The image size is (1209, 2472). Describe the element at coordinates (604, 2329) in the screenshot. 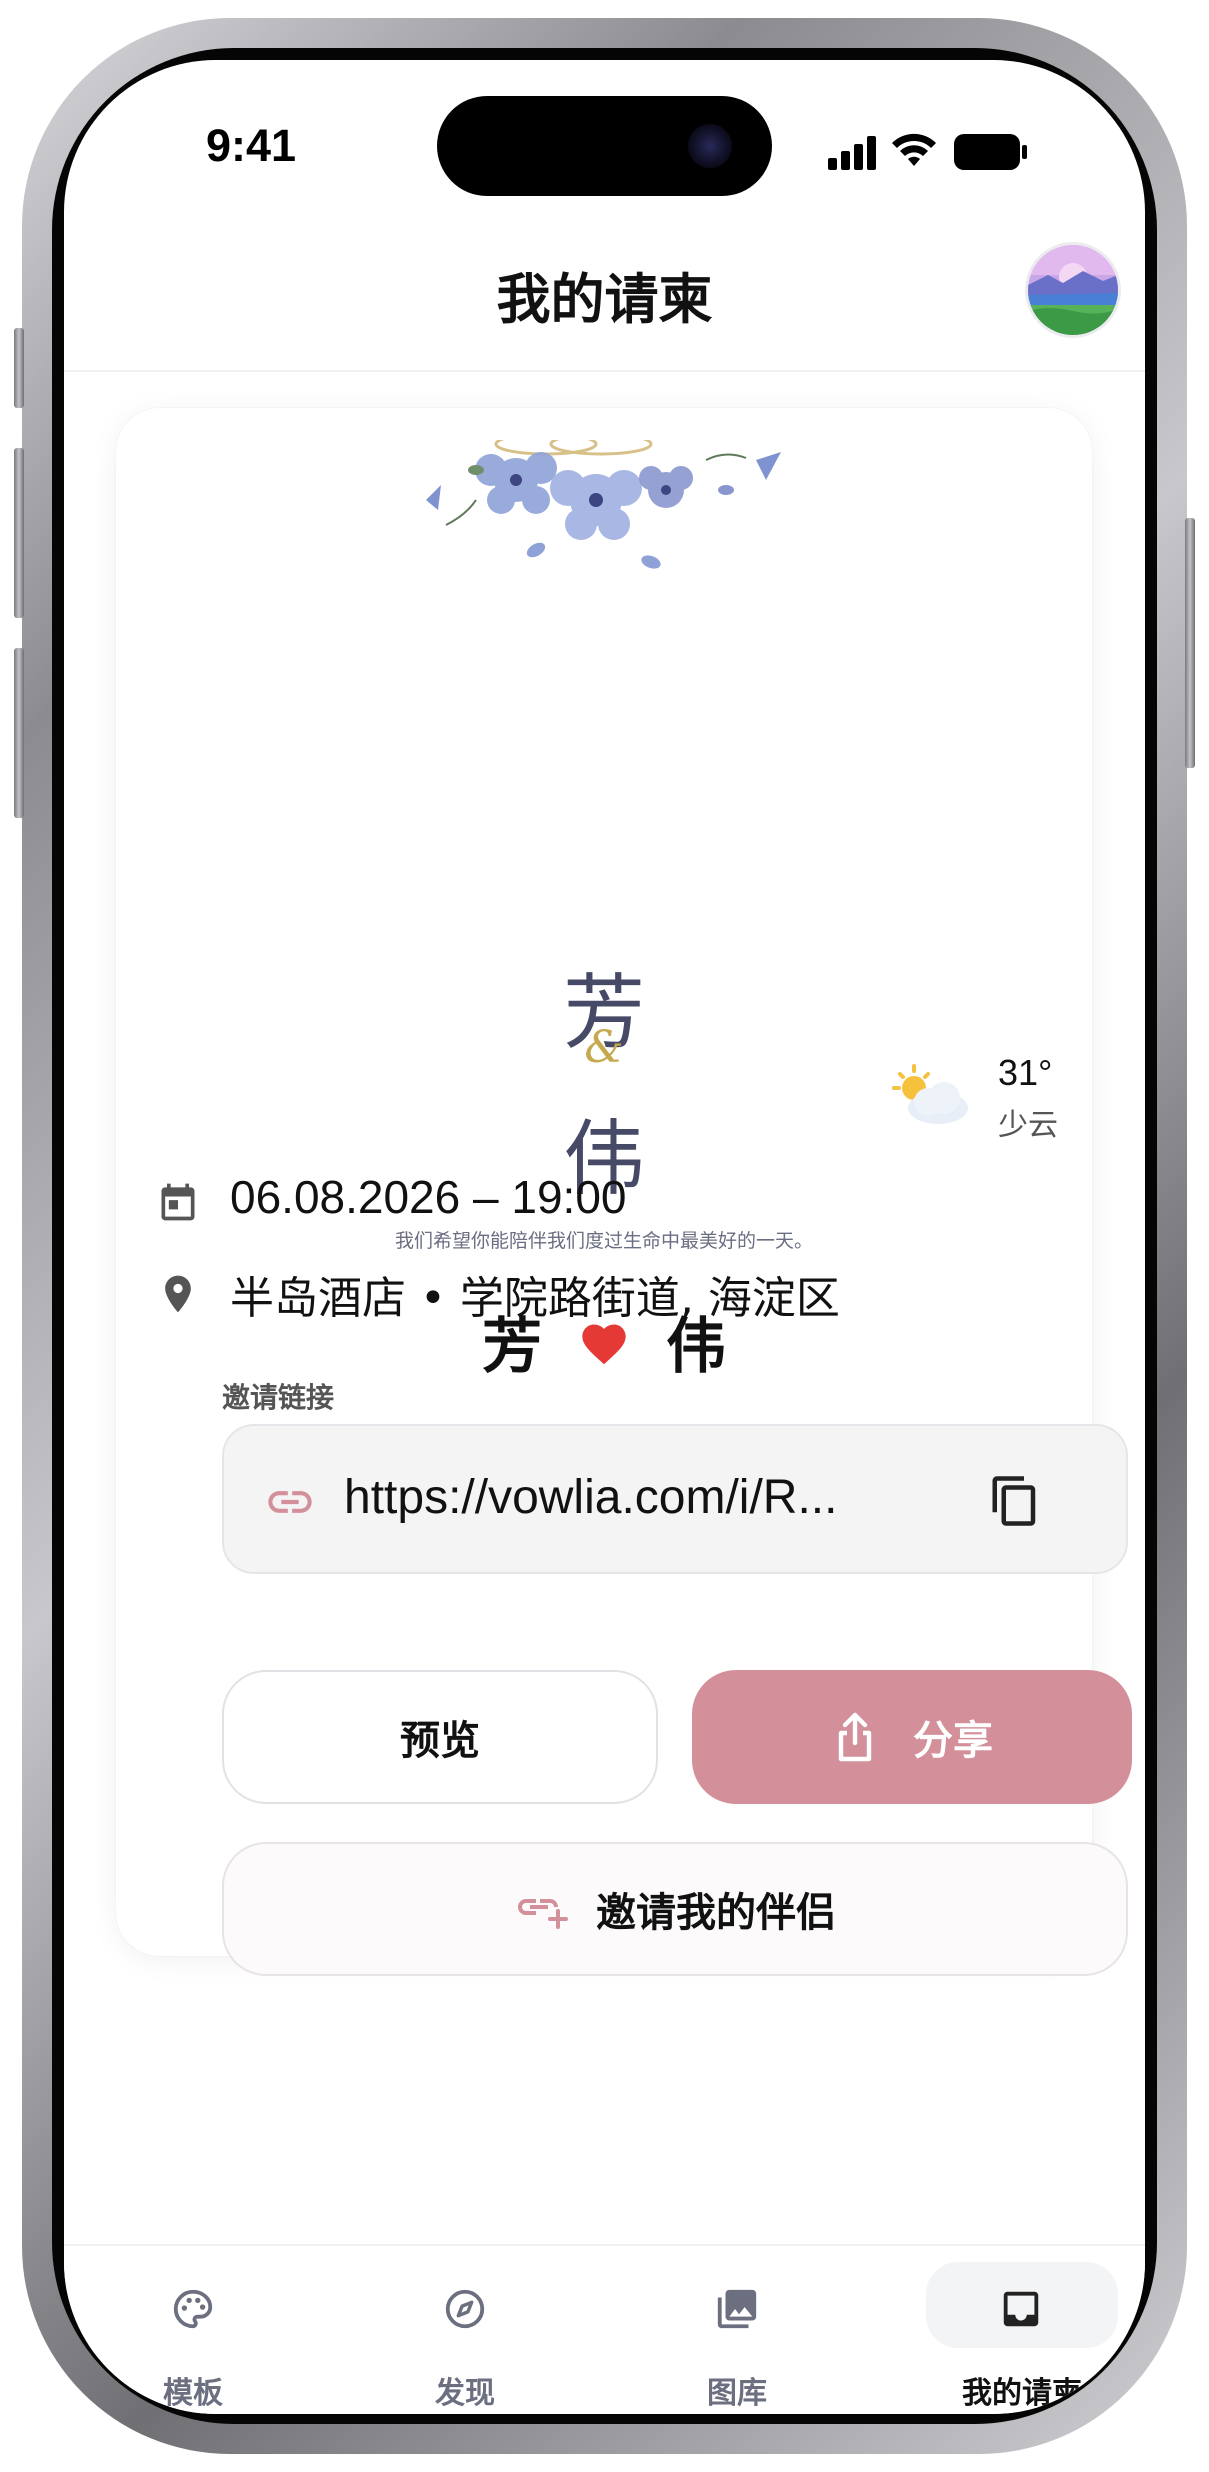

I see `bottom-nav: 模板 发现 图库 我的请柬` at that location.